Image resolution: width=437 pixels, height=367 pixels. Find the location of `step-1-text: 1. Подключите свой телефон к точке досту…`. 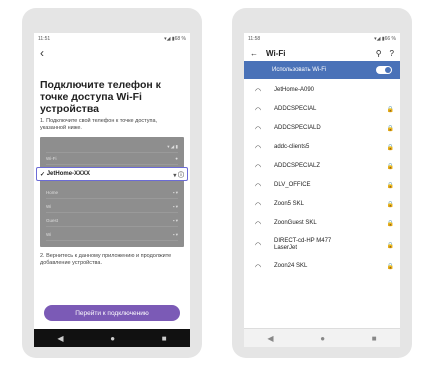

step-1-text: 1. Подключите свой телефон к точке досту… is located at coordinates (99, 124).